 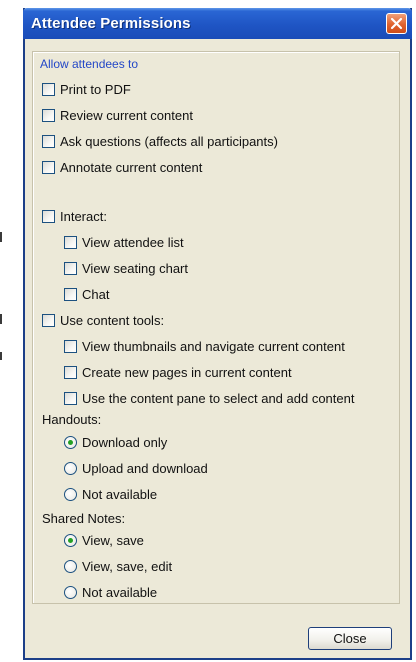 I want to click on view-seating-chart-label: View seating chart, so click(x=135, y=268).